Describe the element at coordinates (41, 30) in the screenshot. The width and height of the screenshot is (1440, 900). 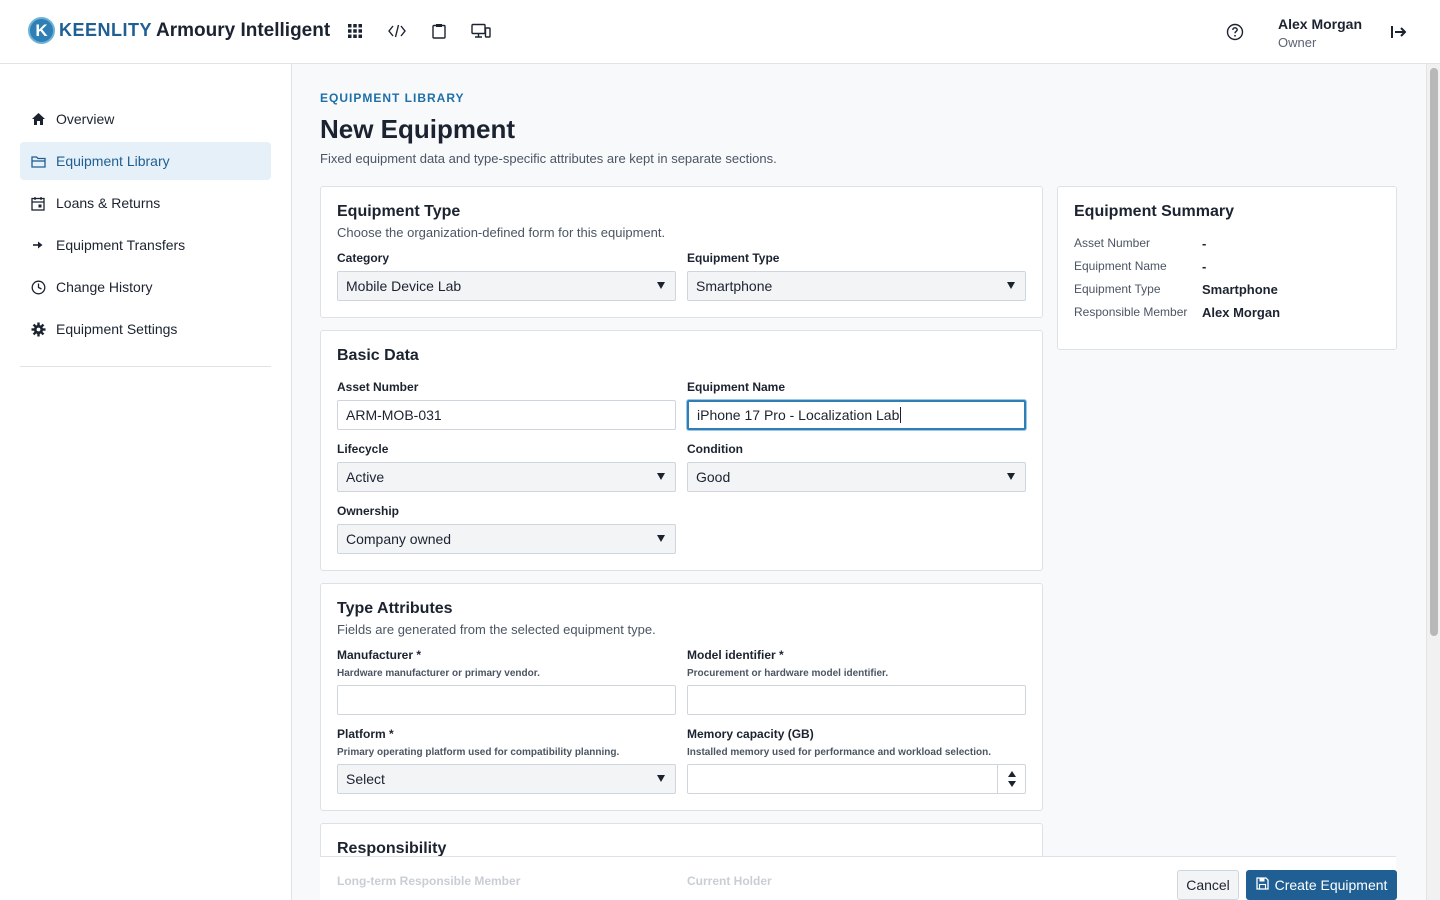
I see `logo-mark: K` at that location.